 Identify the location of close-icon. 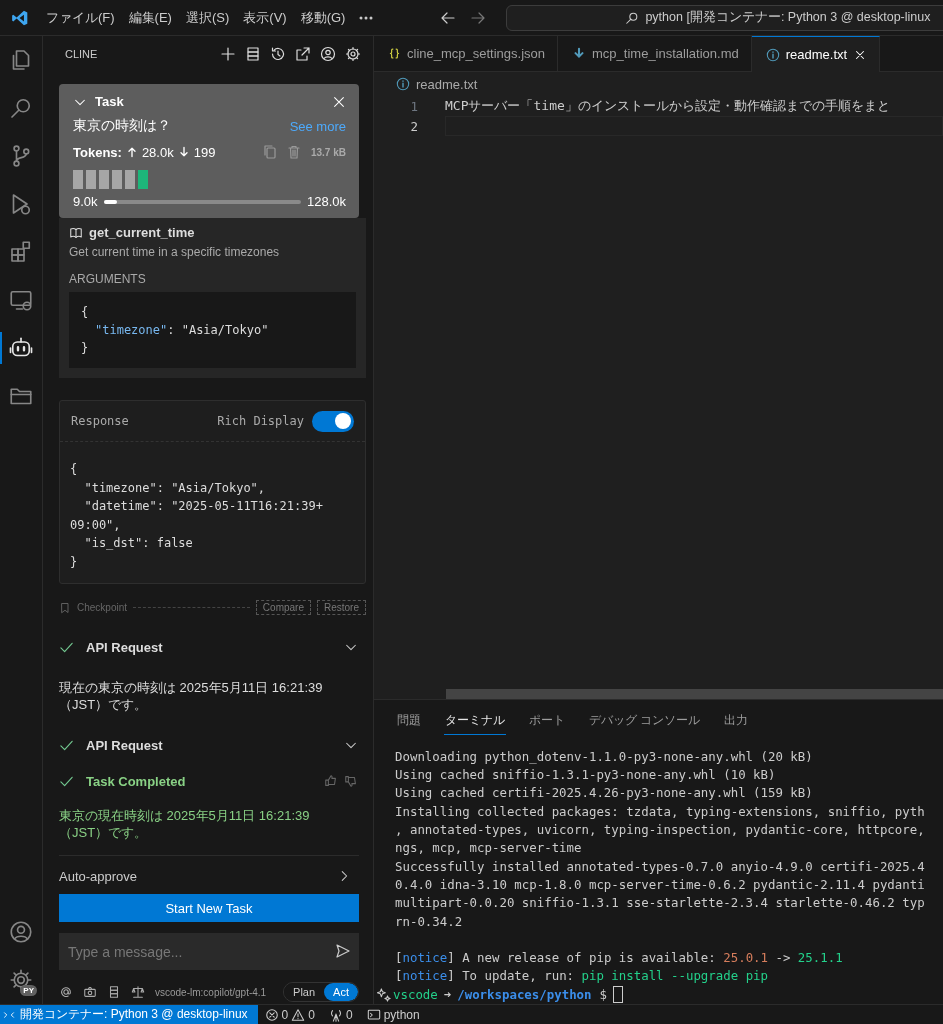
(339, 101).